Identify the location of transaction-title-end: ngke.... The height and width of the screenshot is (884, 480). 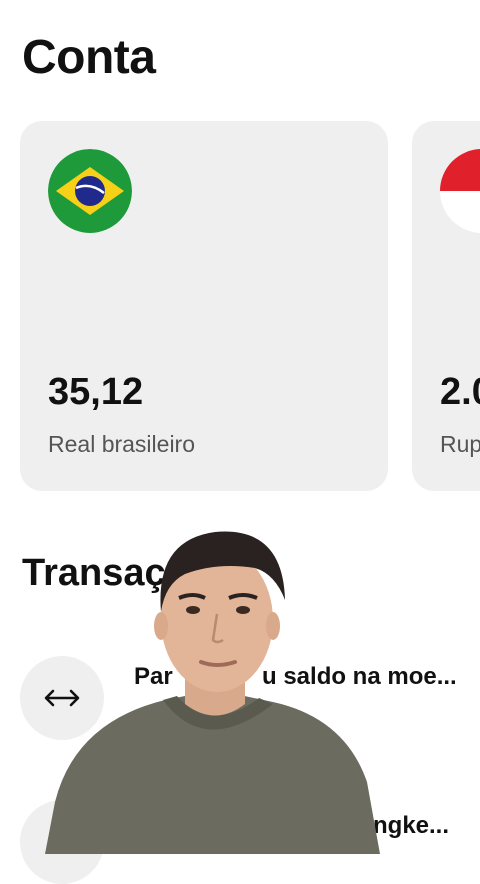
(411, 825).